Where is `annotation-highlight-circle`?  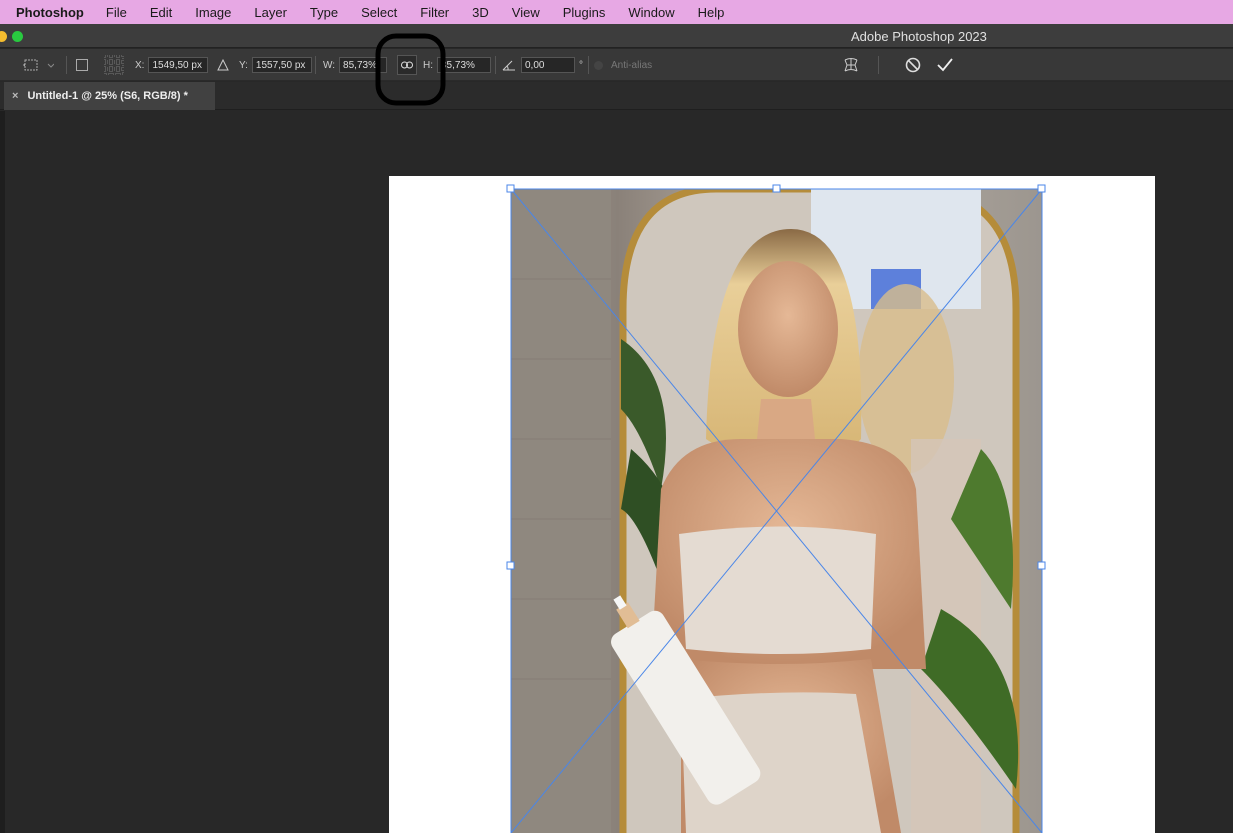 annotation-highlight-circle is located at coordinates (410, 69).